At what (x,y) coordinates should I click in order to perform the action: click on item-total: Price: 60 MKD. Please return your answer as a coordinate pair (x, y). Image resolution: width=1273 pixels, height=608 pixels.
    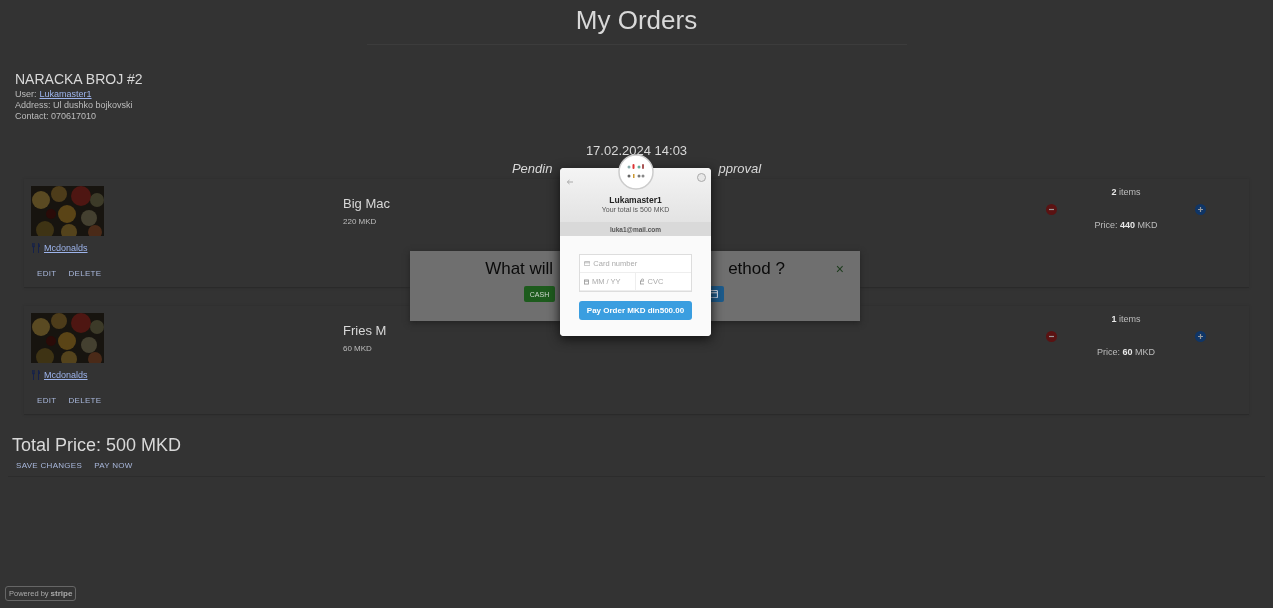
    Looking at the image, I should click on (1126, 352).